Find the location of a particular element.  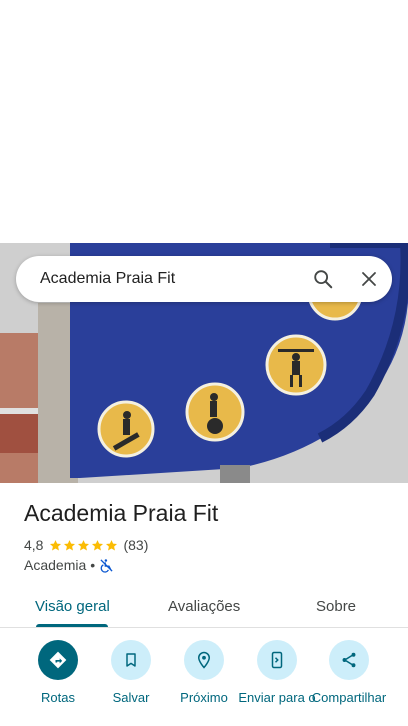

tab-about: Sobre is located at coordinates (336, 606).